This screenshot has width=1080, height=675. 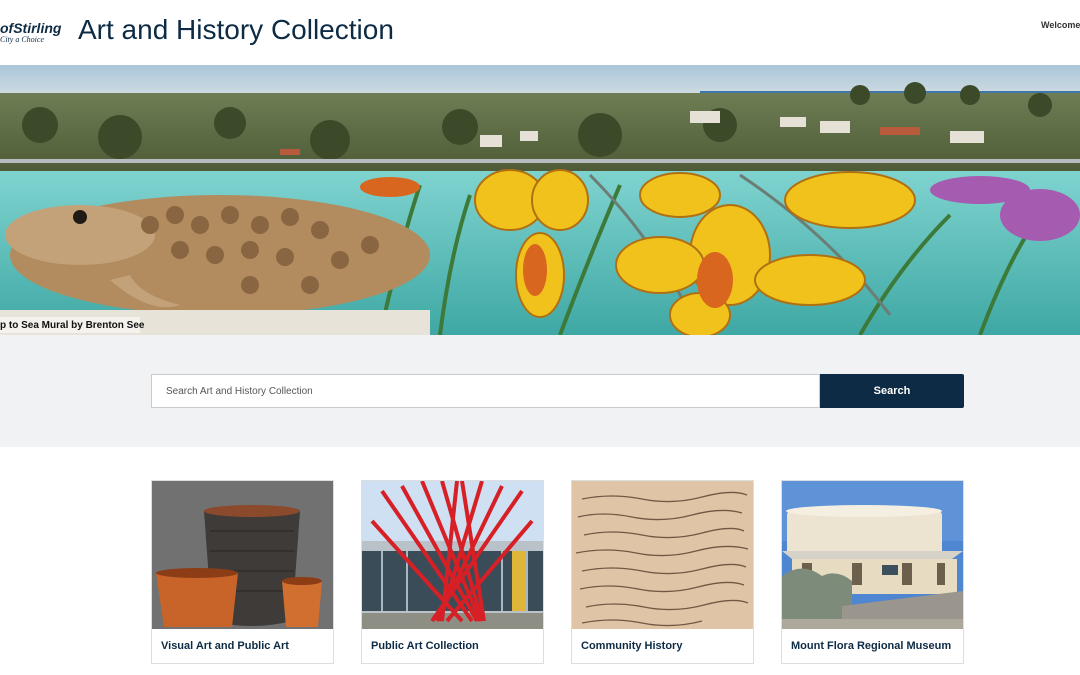 I want to click on logo-tagline: City a Choice, so click(x=22, y=39).